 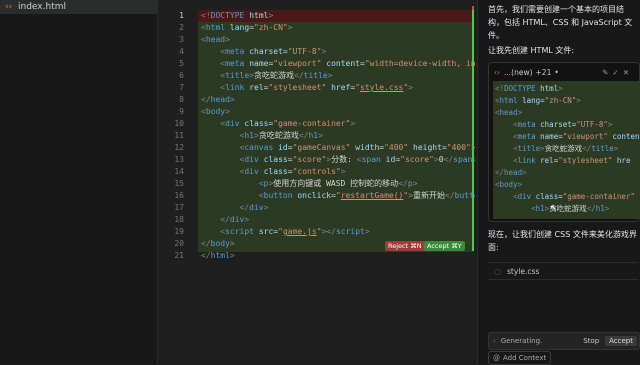 I want to click on code-line: <html lang="zh-CN">, so click(x=247, y=27).